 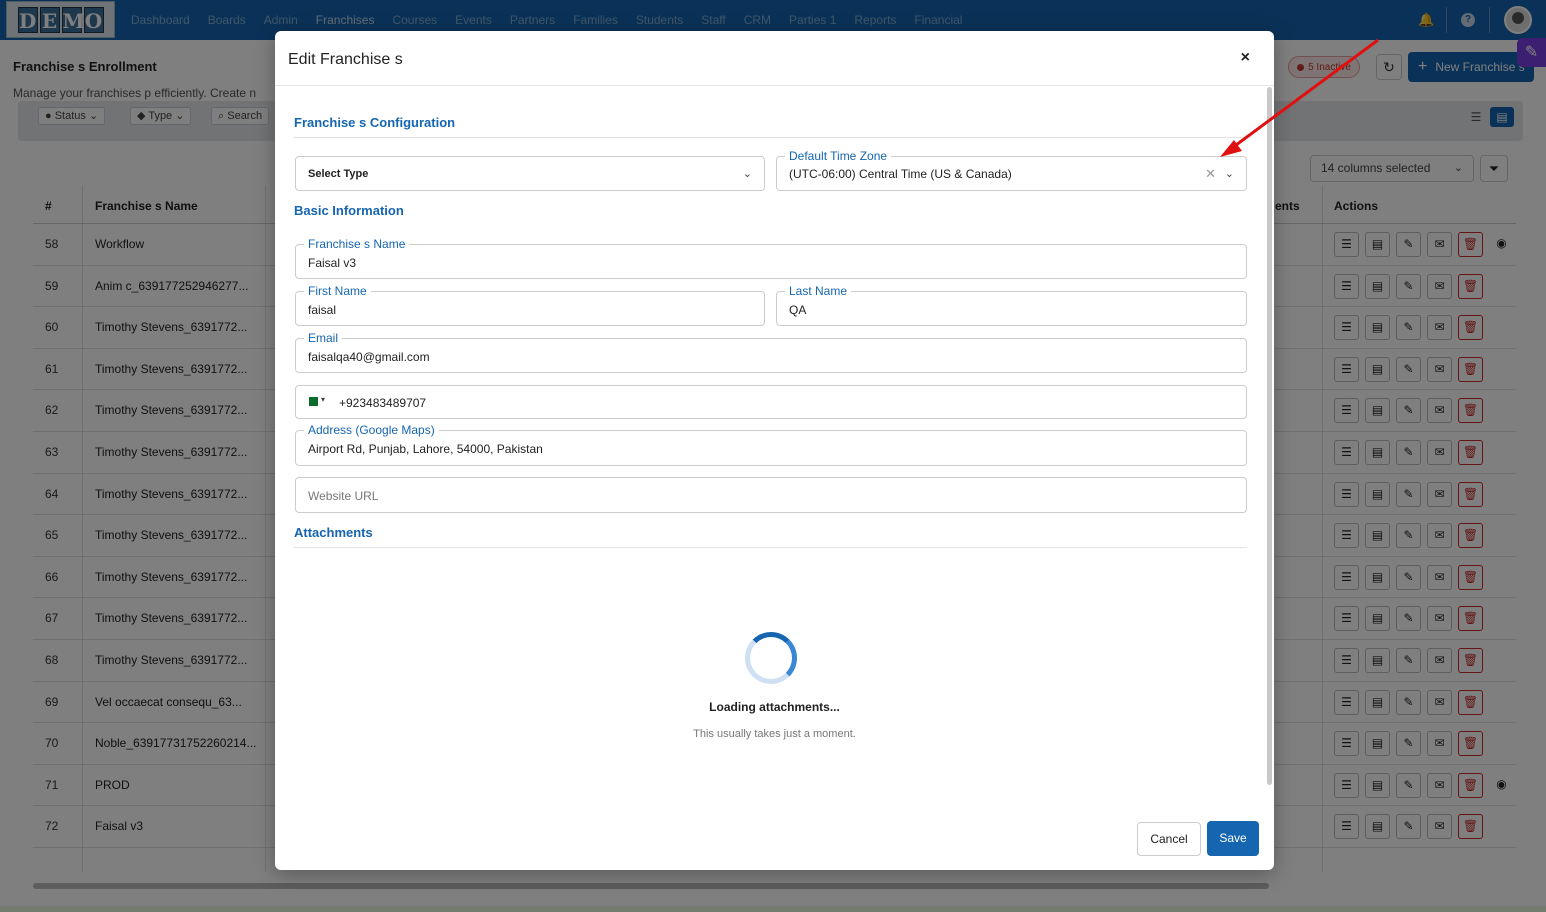 I want to click on email-value: faisalqa40@gmail.com, so click(x=369, y=357).